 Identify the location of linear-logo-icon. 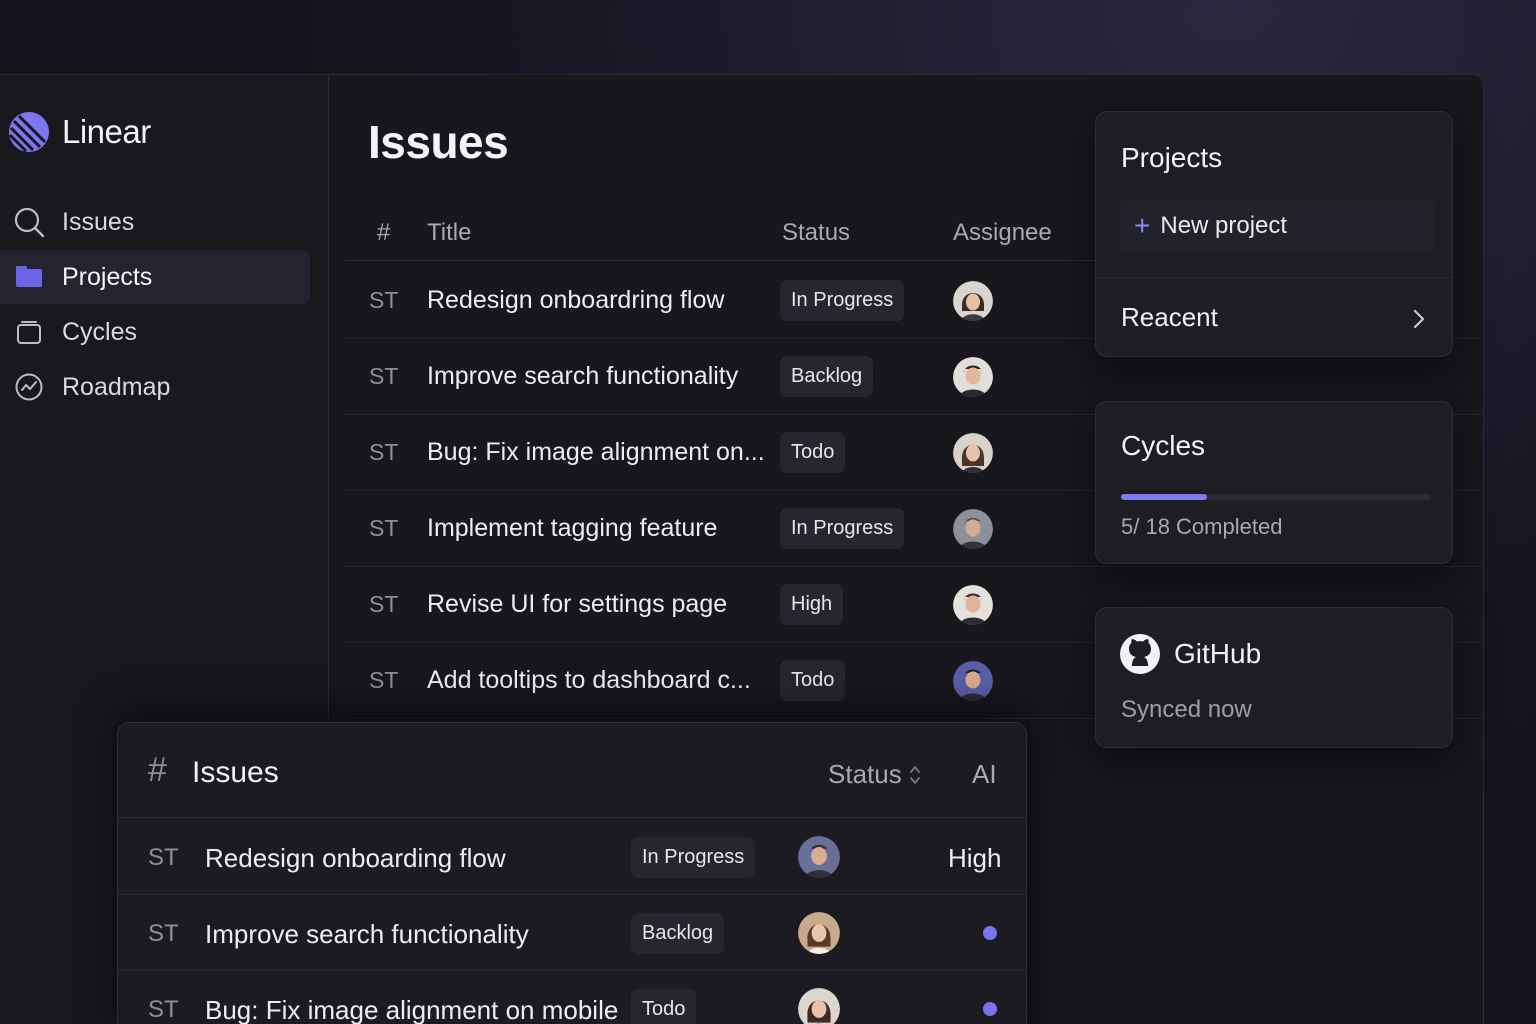
(28, 132).